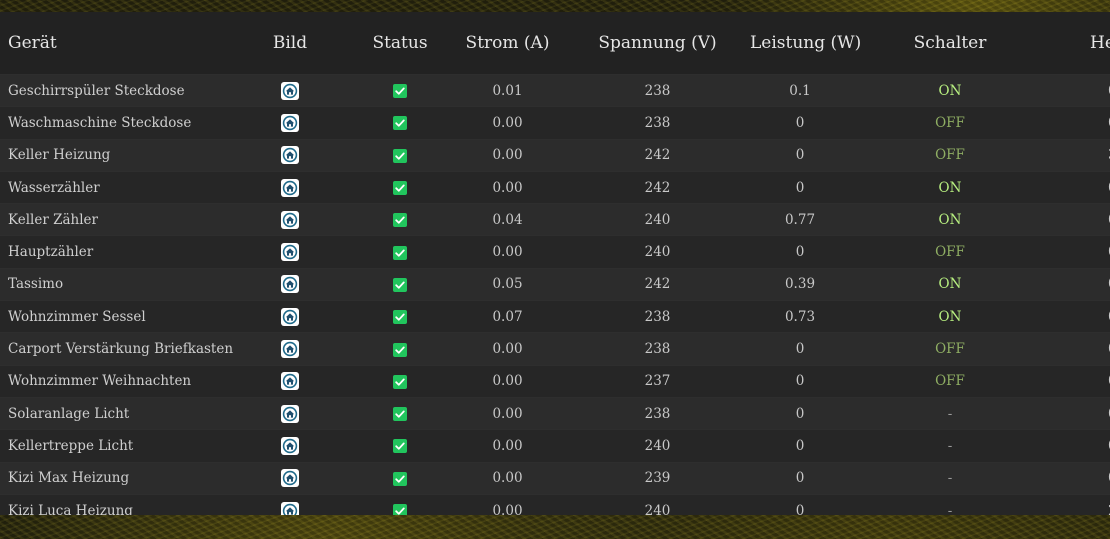 The width and height of the screenshot is (1110, 539). I want to click on device-name: Solaranlage Licht, so click(115, 413).